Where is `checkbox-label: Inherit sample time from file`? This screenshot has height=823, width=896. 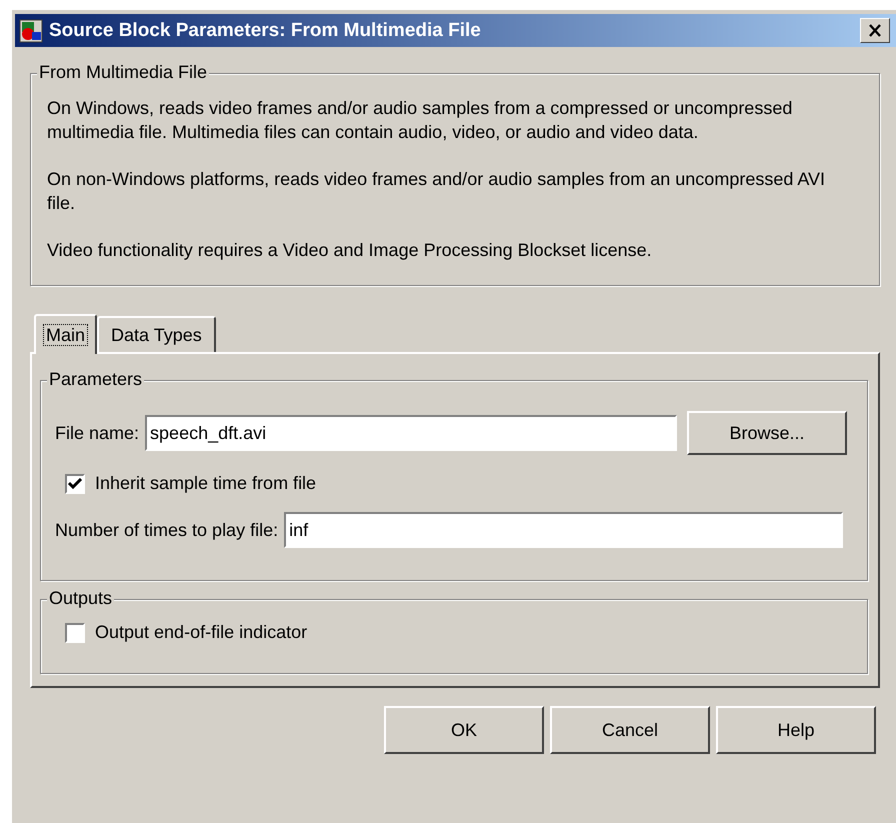
checkbox-label: Inherit sample time from file is located at coordinates (205, 483).